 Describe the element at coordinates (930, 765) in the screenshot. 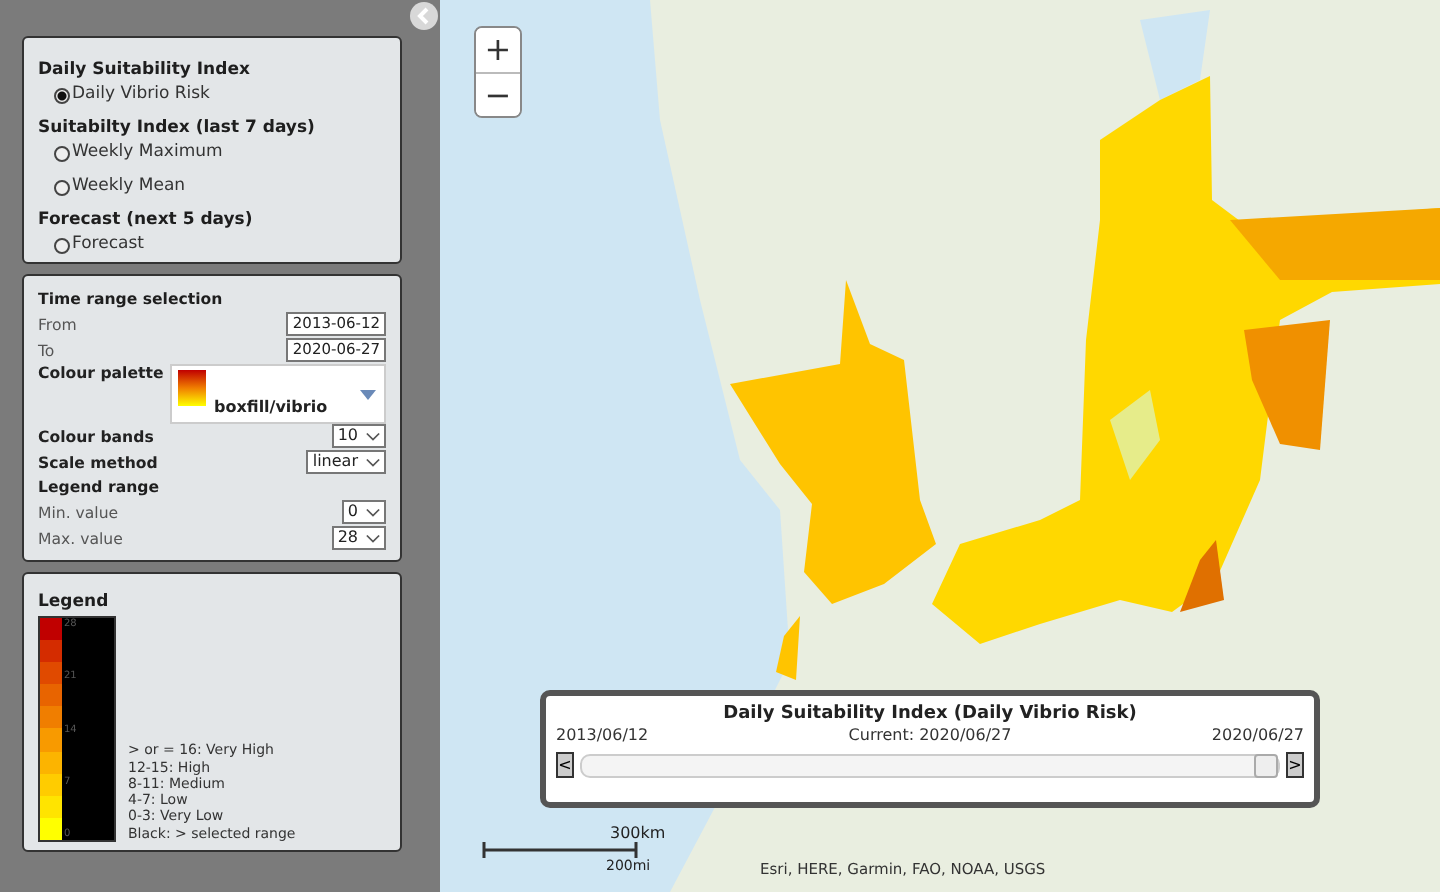

I see `time-slider` at that location.